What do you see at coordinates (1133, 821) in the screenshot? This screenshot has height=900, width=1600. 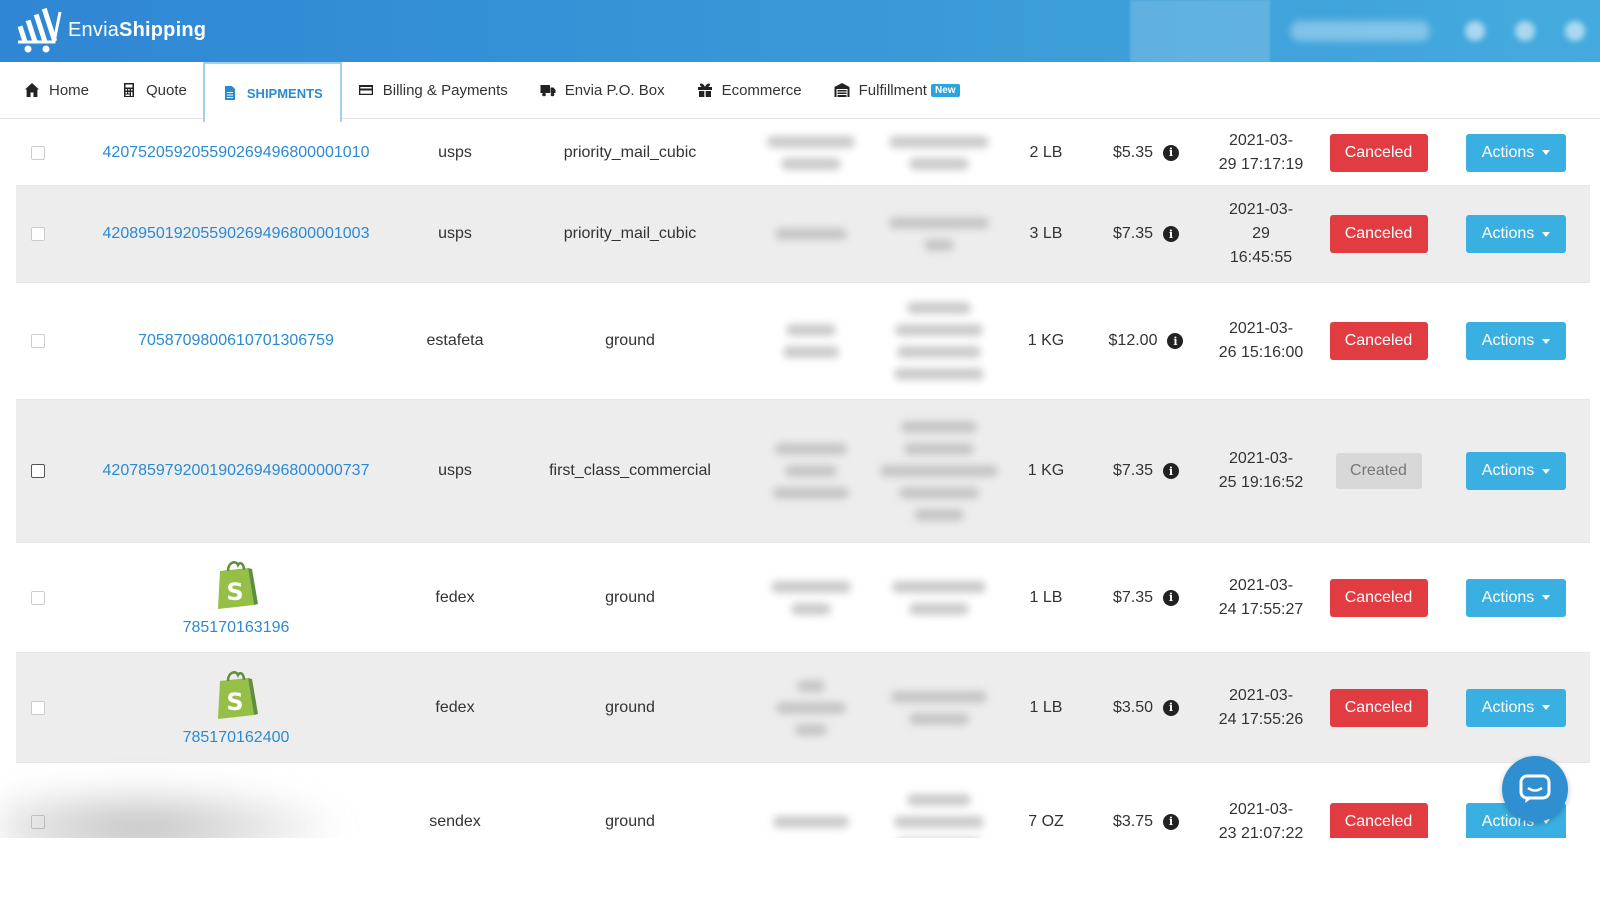 I see `price-value: $3.75` at bounding box center [1133, 821].